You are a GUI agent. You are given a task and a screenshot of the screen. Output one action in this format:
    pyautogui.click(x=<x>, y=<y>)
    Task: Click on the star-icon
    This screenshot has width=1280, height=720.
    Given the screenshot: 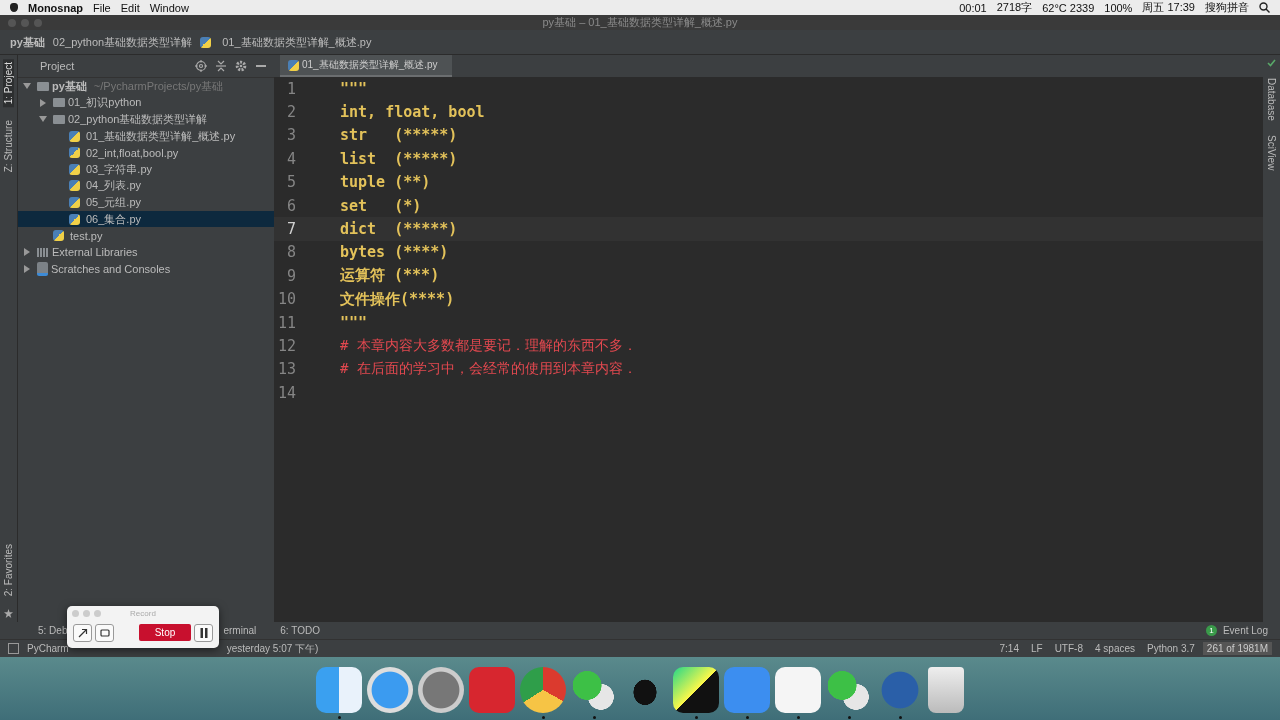 What is the action you would take?
    pyautogui.click(x=8, y=613)
    